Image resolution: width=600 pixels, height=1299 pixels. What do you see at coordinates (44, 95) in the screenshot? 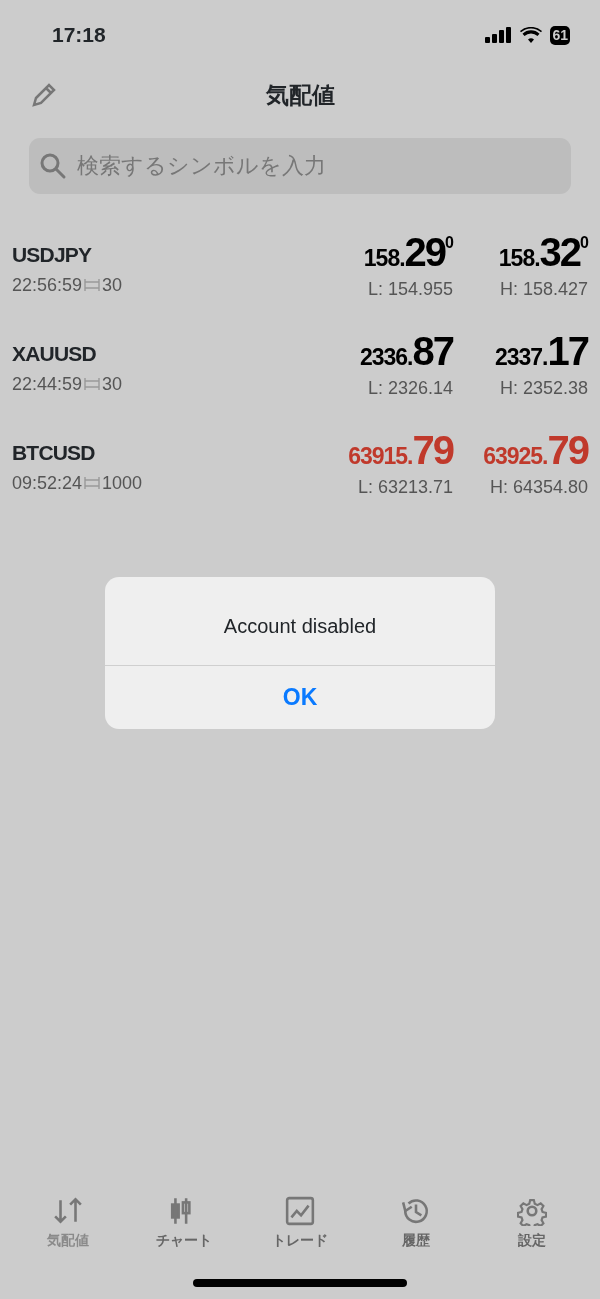
I see `edit-icon` at bounding box center [44, 95].